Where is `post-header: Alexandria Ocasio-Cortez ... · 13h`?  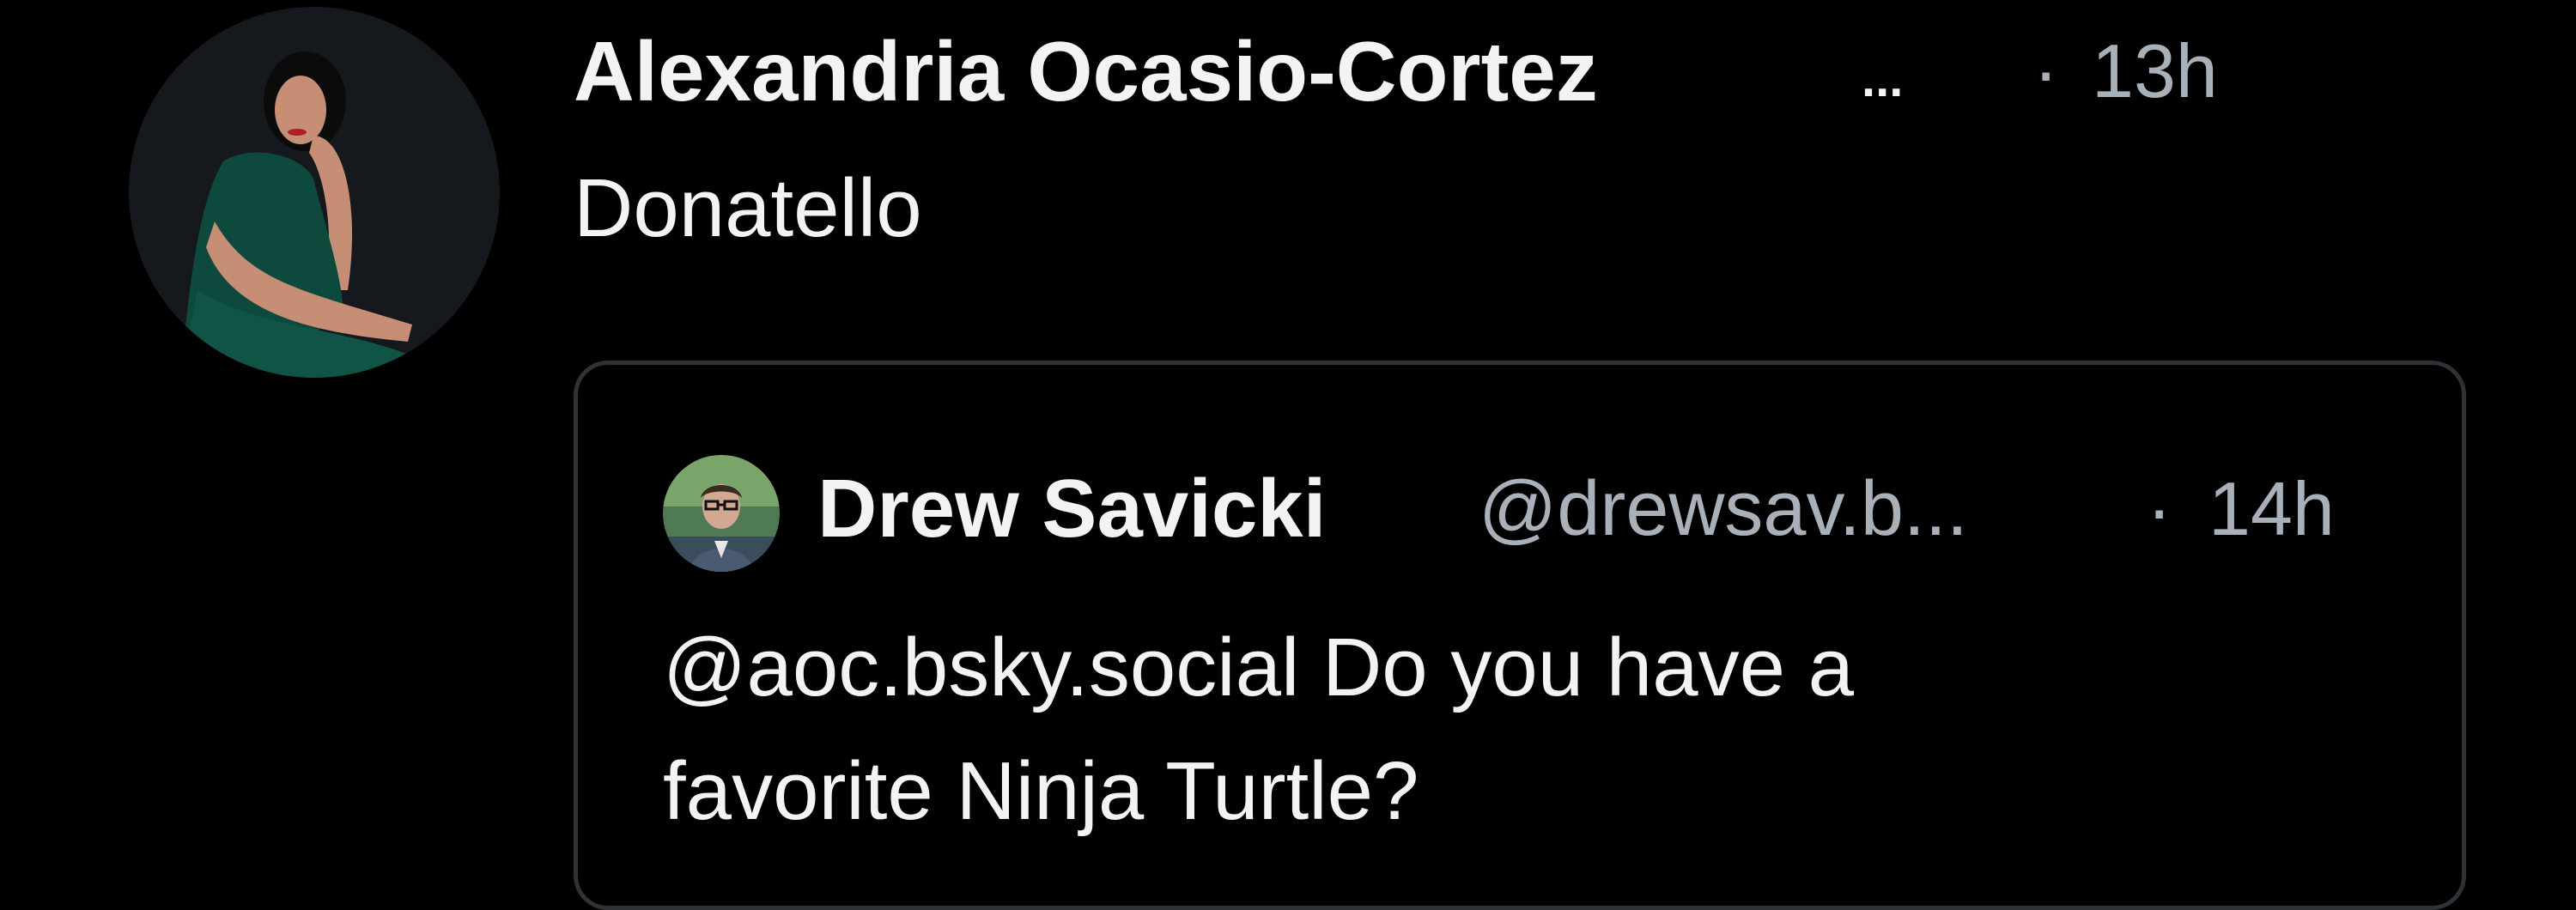 post-header: Alexandria Ocasio-Cortez ... · 13h is located at coordinates (1433, 66).